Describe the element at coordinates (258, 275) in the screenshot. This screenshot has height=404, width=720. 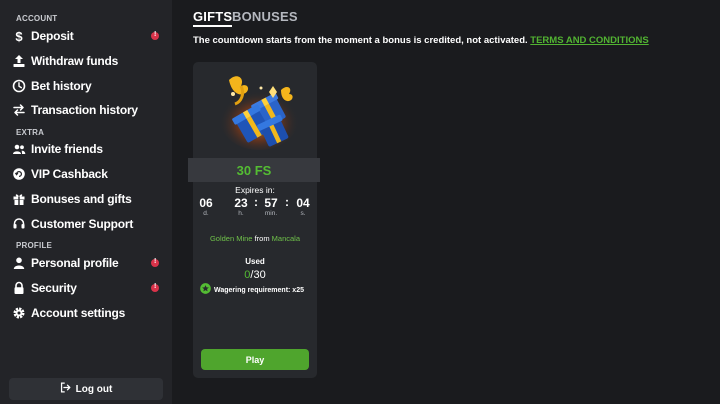
I see `used-total: /30` at that location.